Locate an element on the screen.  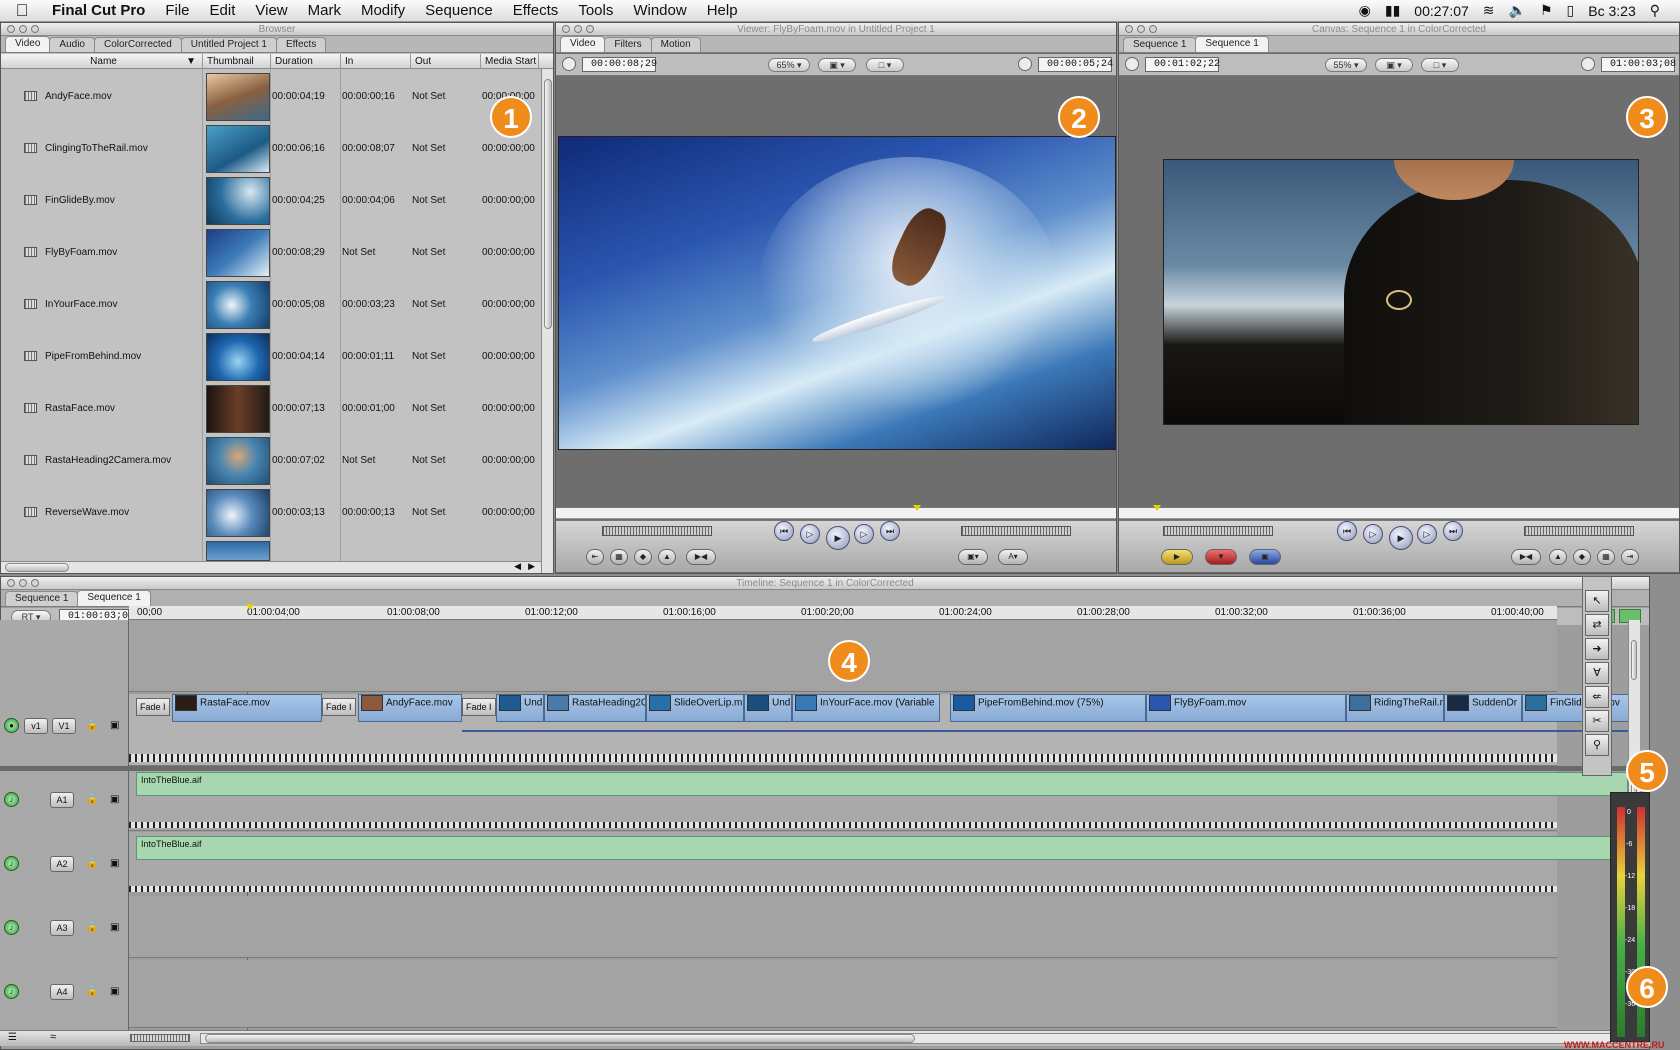
selection-tool-icon: ↖ is located at coordinates (1597, 601).